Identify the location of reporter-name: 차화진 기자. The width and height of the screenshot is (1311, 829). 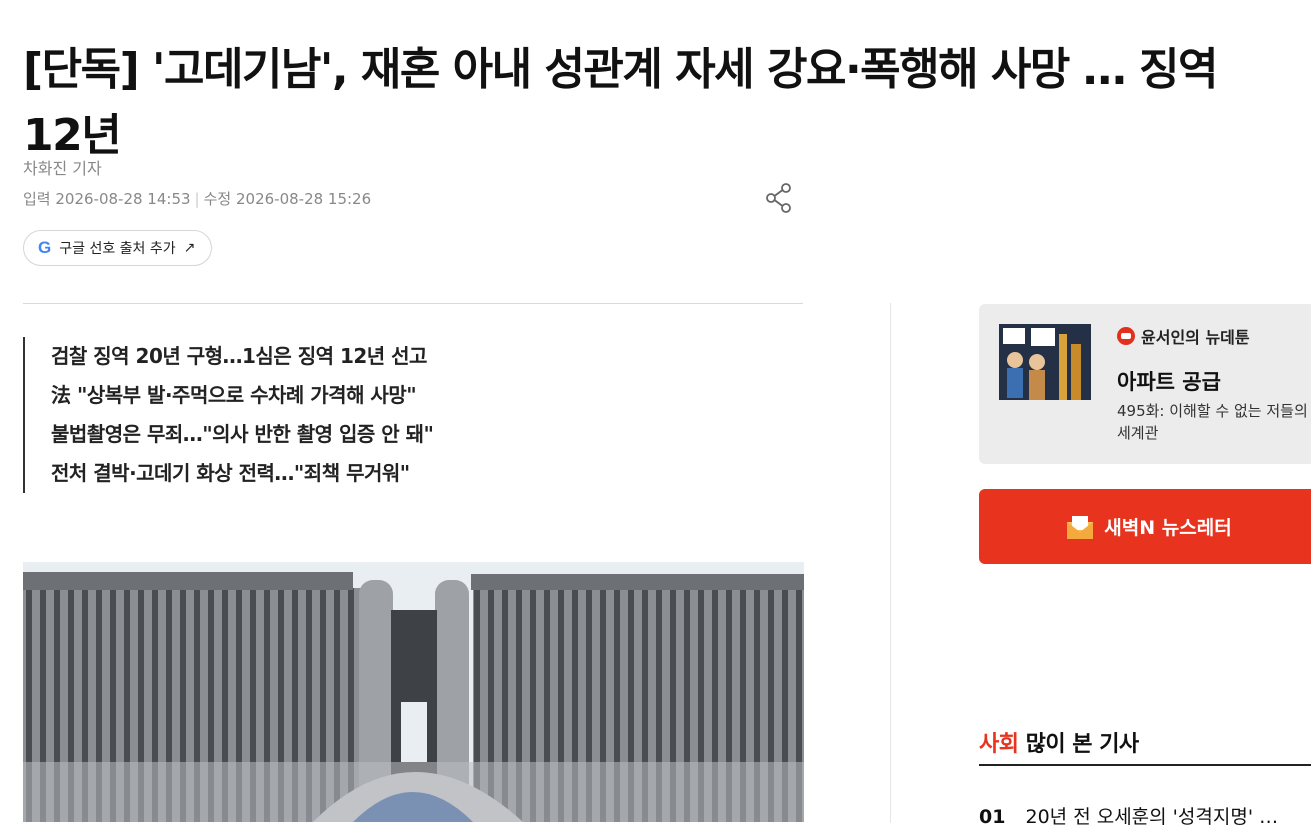
(62, 167).